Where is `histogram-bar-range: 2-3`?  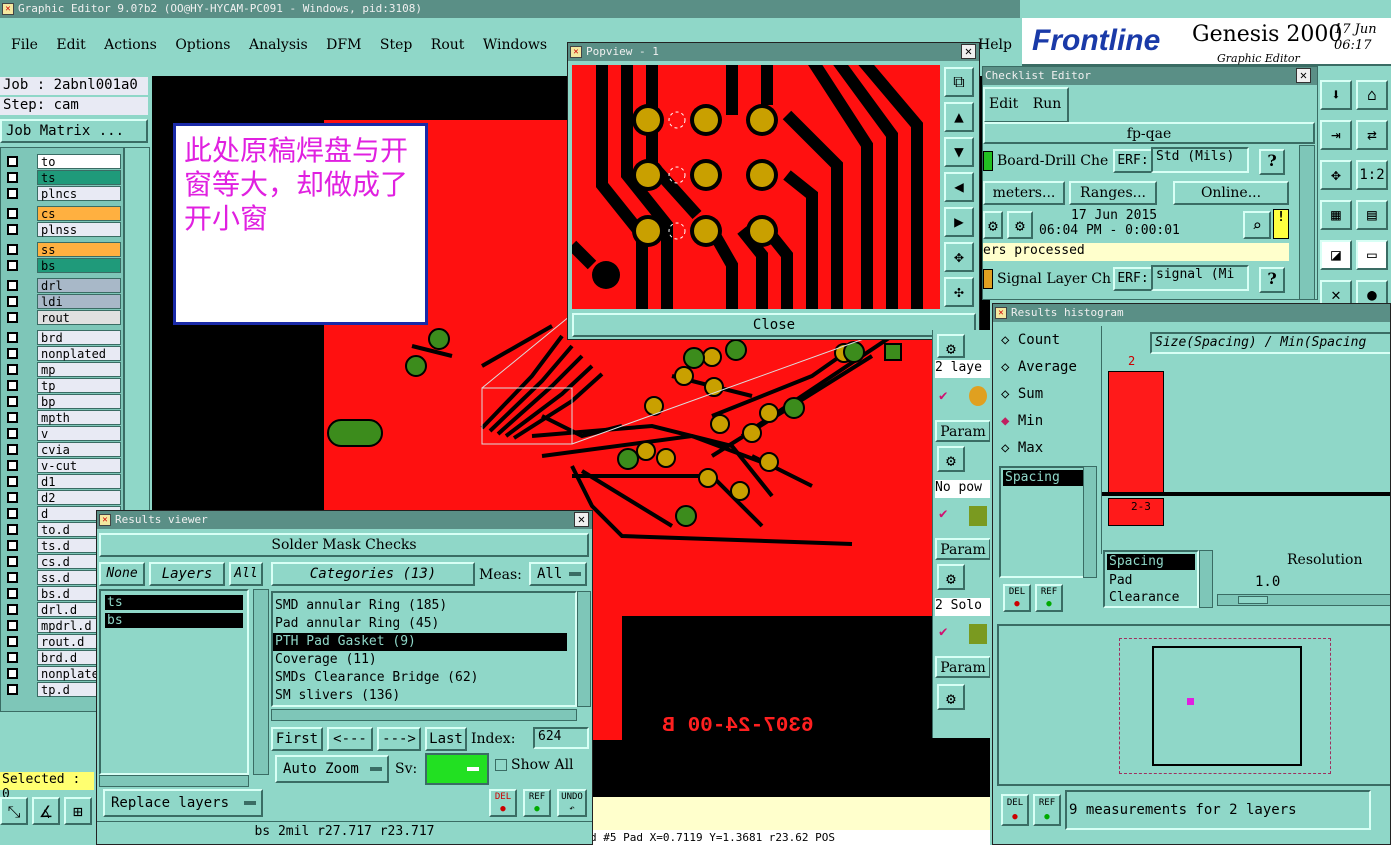
histogram-bar-range: 2-3 is located at coordinates (1136, 512).